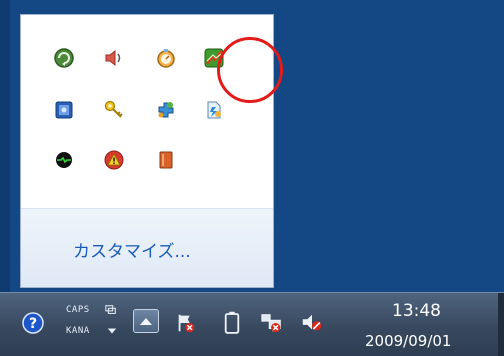 This screenshot has width=504, height=356. I want to click on caps-indicator: CAPS, so click(78, 310).